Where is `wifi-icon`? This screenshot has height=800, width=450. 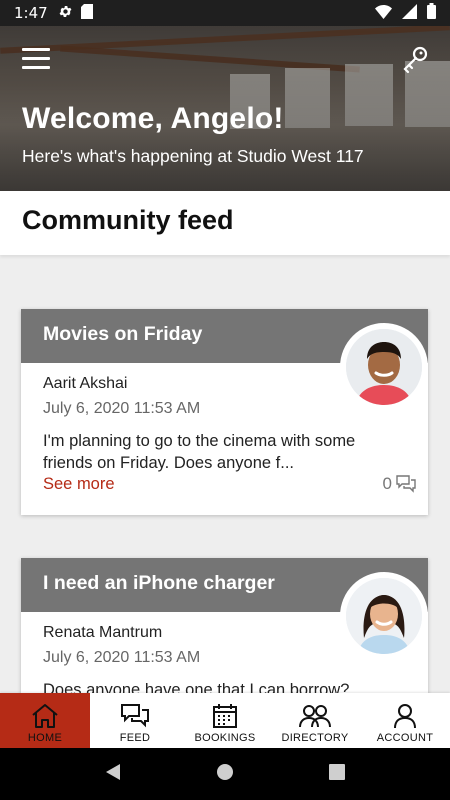
wifi-icon is located at coordinates (383, 13).